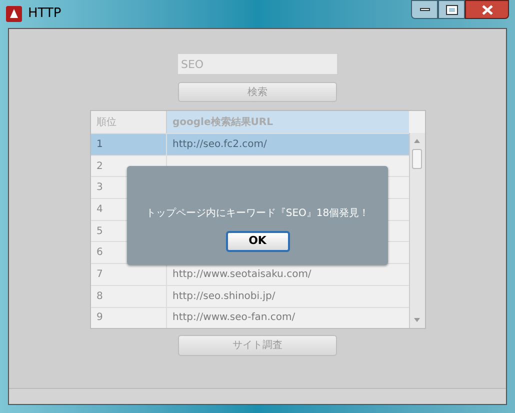 Image resolution: width=515 pixels, height=413 pixels. Describe the element at coordinates (416, 230) in the screenshot. I see `scrollbar` at that location.